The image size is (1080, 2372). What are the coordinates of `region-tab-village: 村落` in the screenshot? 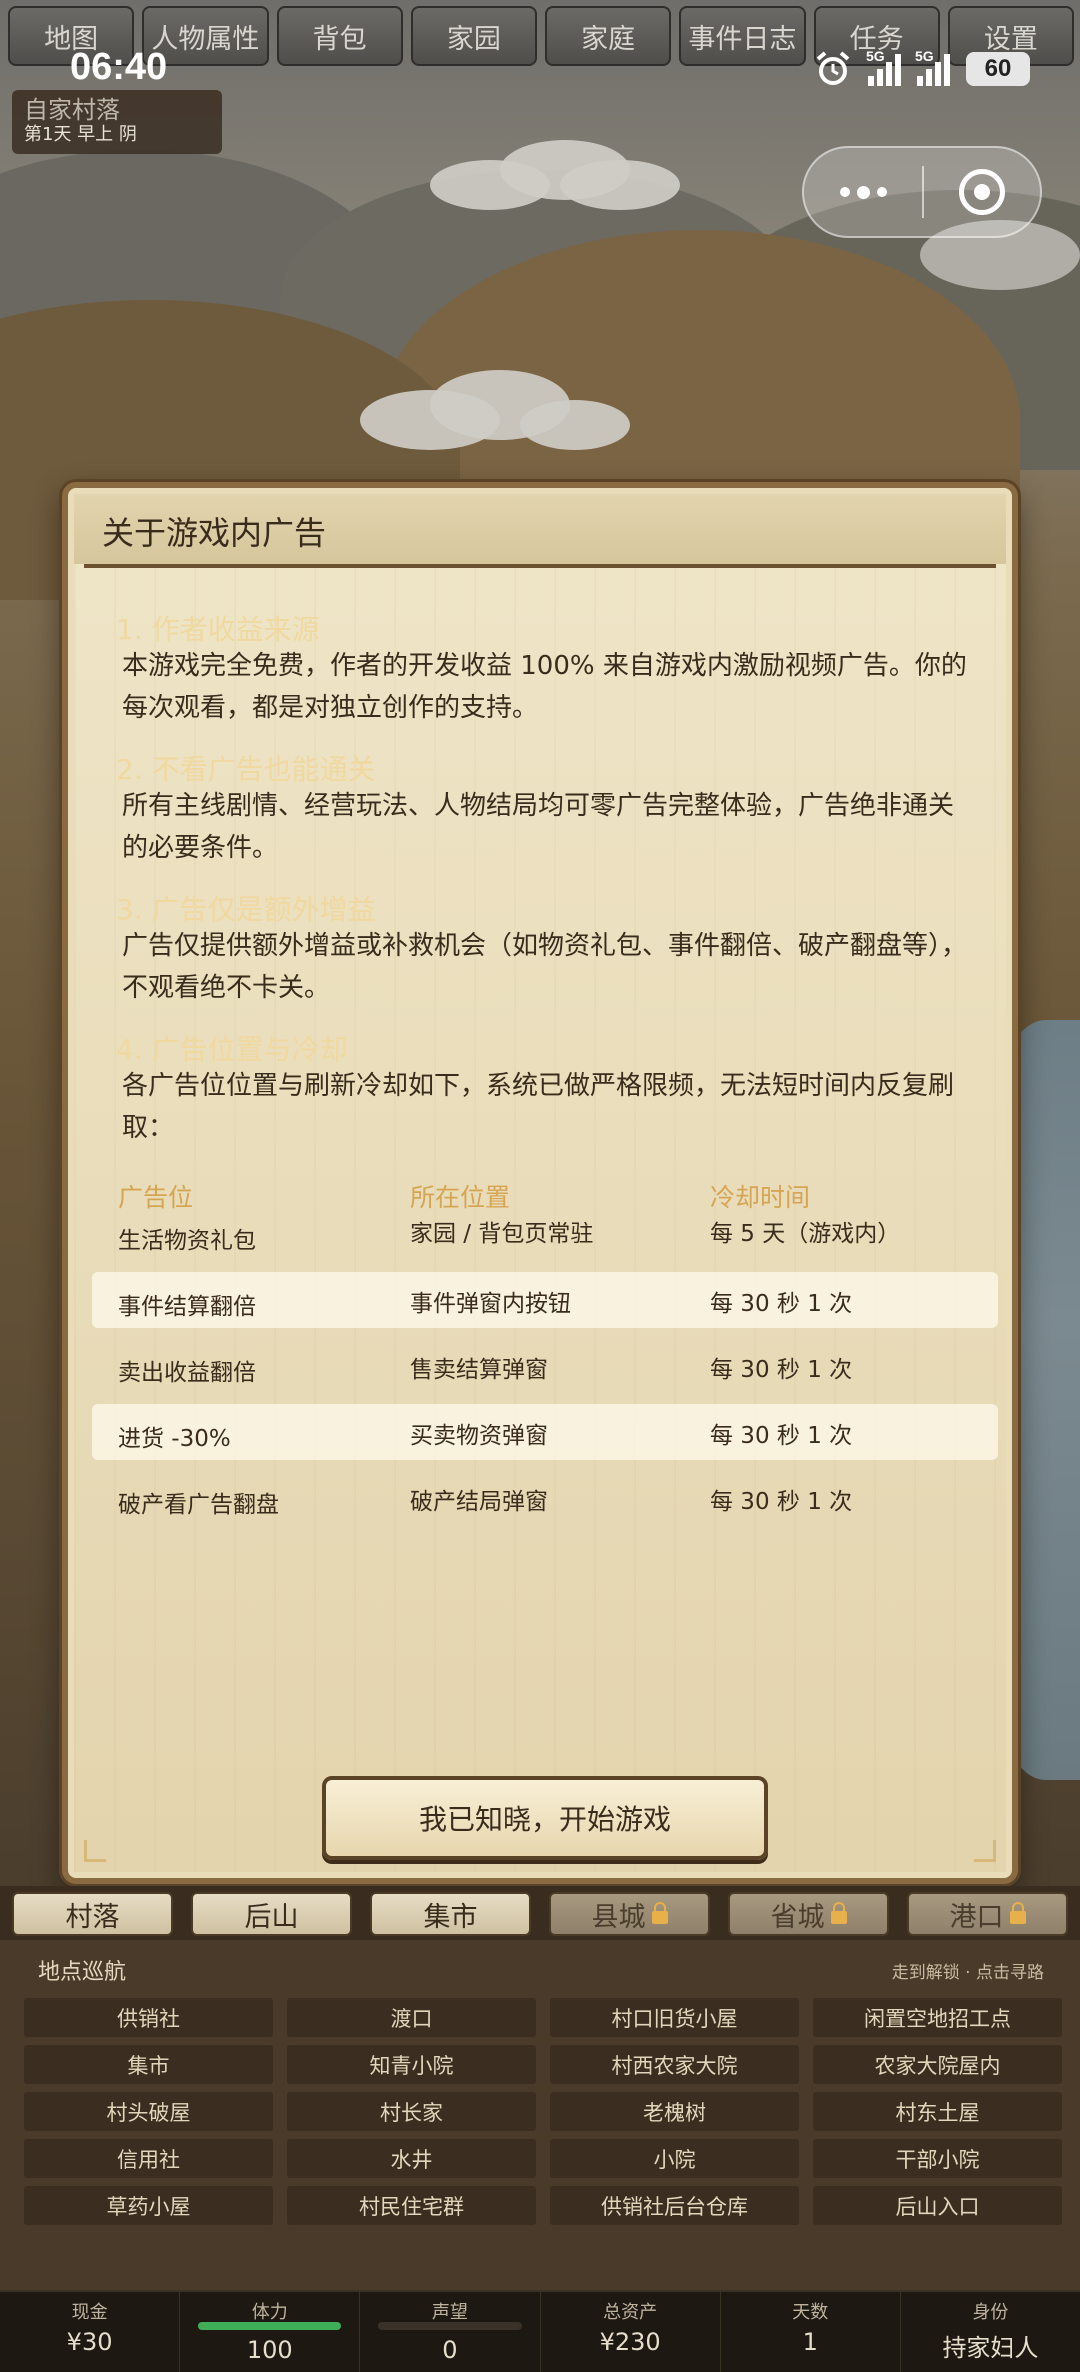 It's located at (92, 1914).